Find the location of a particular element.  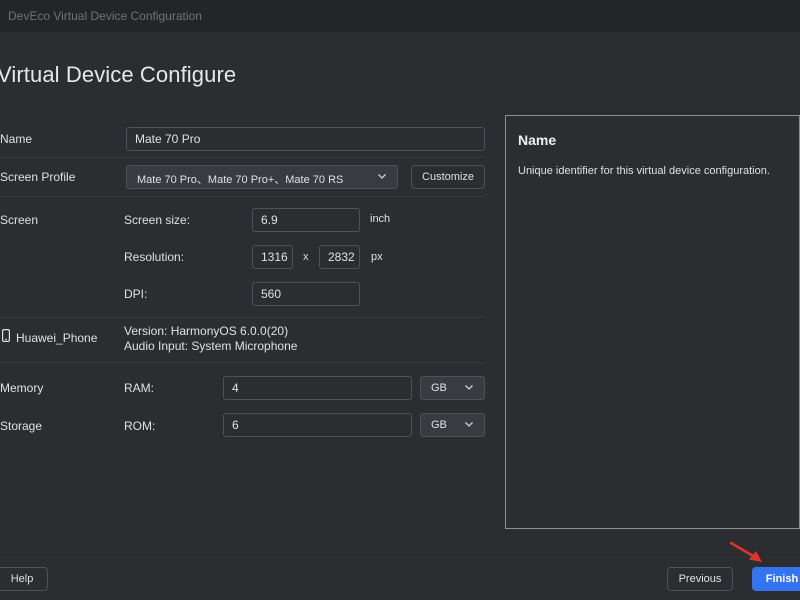

help-button: Help is located at coordinates (24, 579).